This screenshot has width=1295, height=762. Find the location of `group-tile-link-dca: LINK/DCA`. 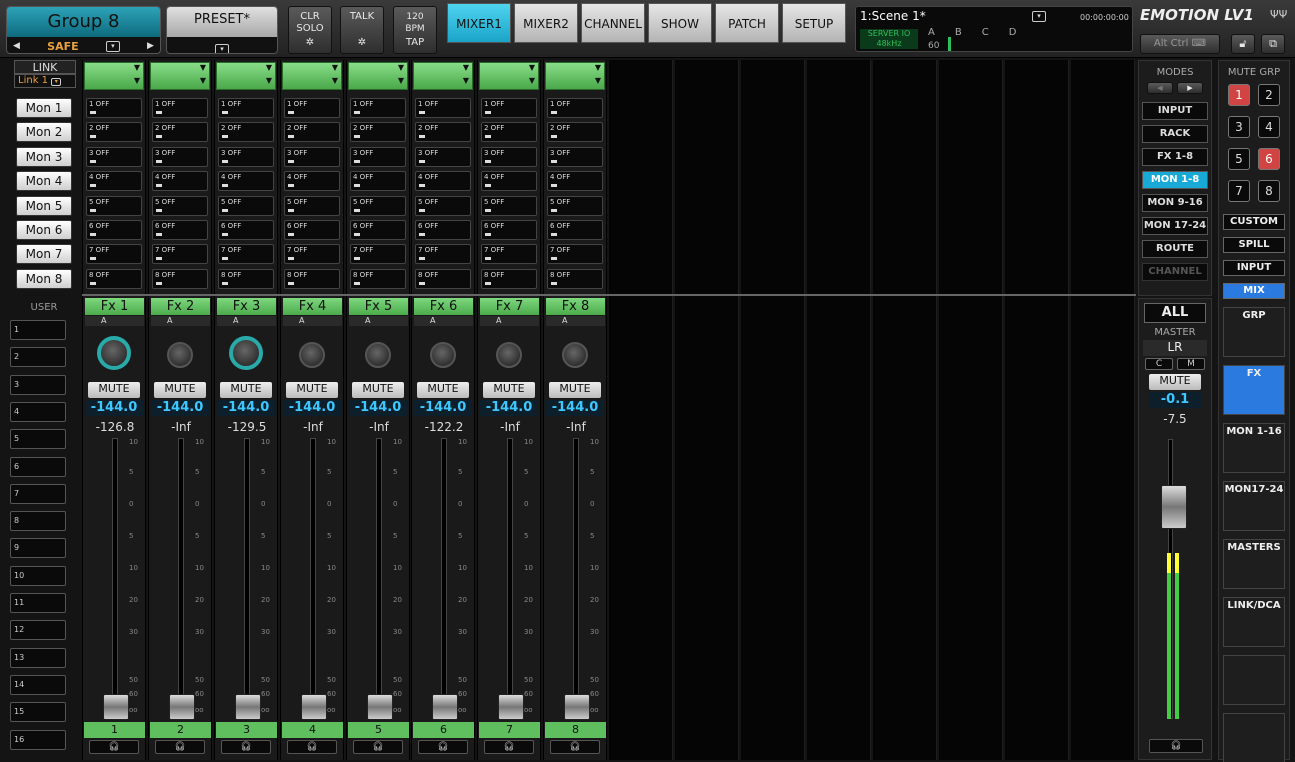

group-tile-link-dca: LINK/DCA is located at coordinates (1254, 622).